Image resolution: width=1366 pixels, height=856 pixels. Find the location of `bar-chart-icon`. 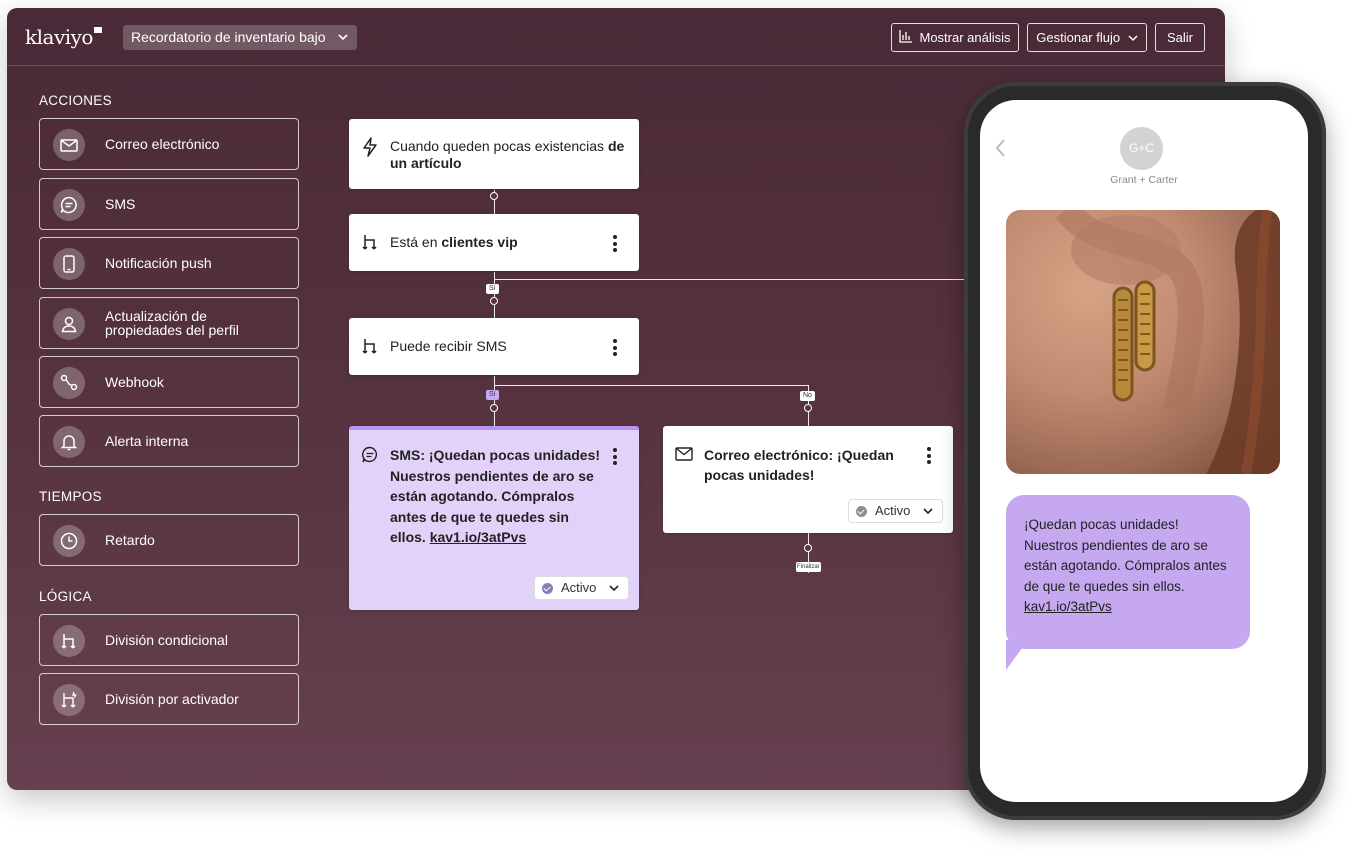

bar-chart-icon is located at coordinates (906, 38).